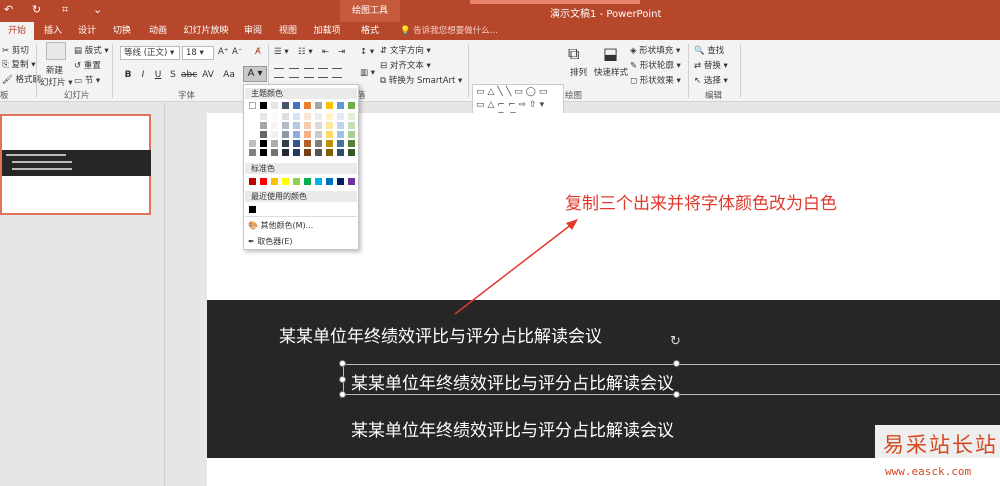 Image resolution: width=1000 pixels, height=486 pixels. What do you see at coordinates (440, 334) in the screenshot?
I see `title-line-1: 某某单位年终绩效评比与评分占比解读会议` at bounding box center [440, 334].